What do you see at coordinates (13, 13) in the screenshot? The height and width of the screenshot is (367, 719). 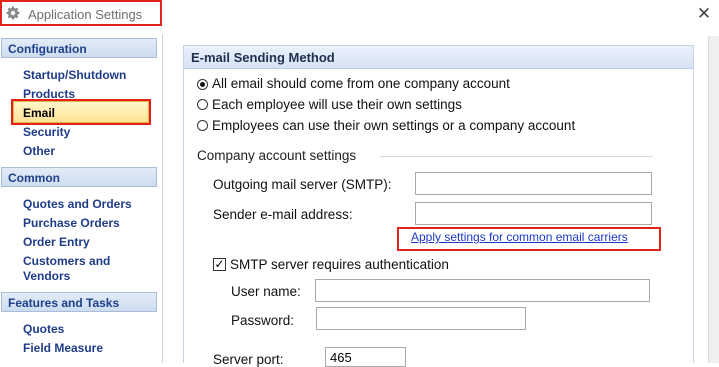 I see `gear-icon` at bounding box center [13, 13].